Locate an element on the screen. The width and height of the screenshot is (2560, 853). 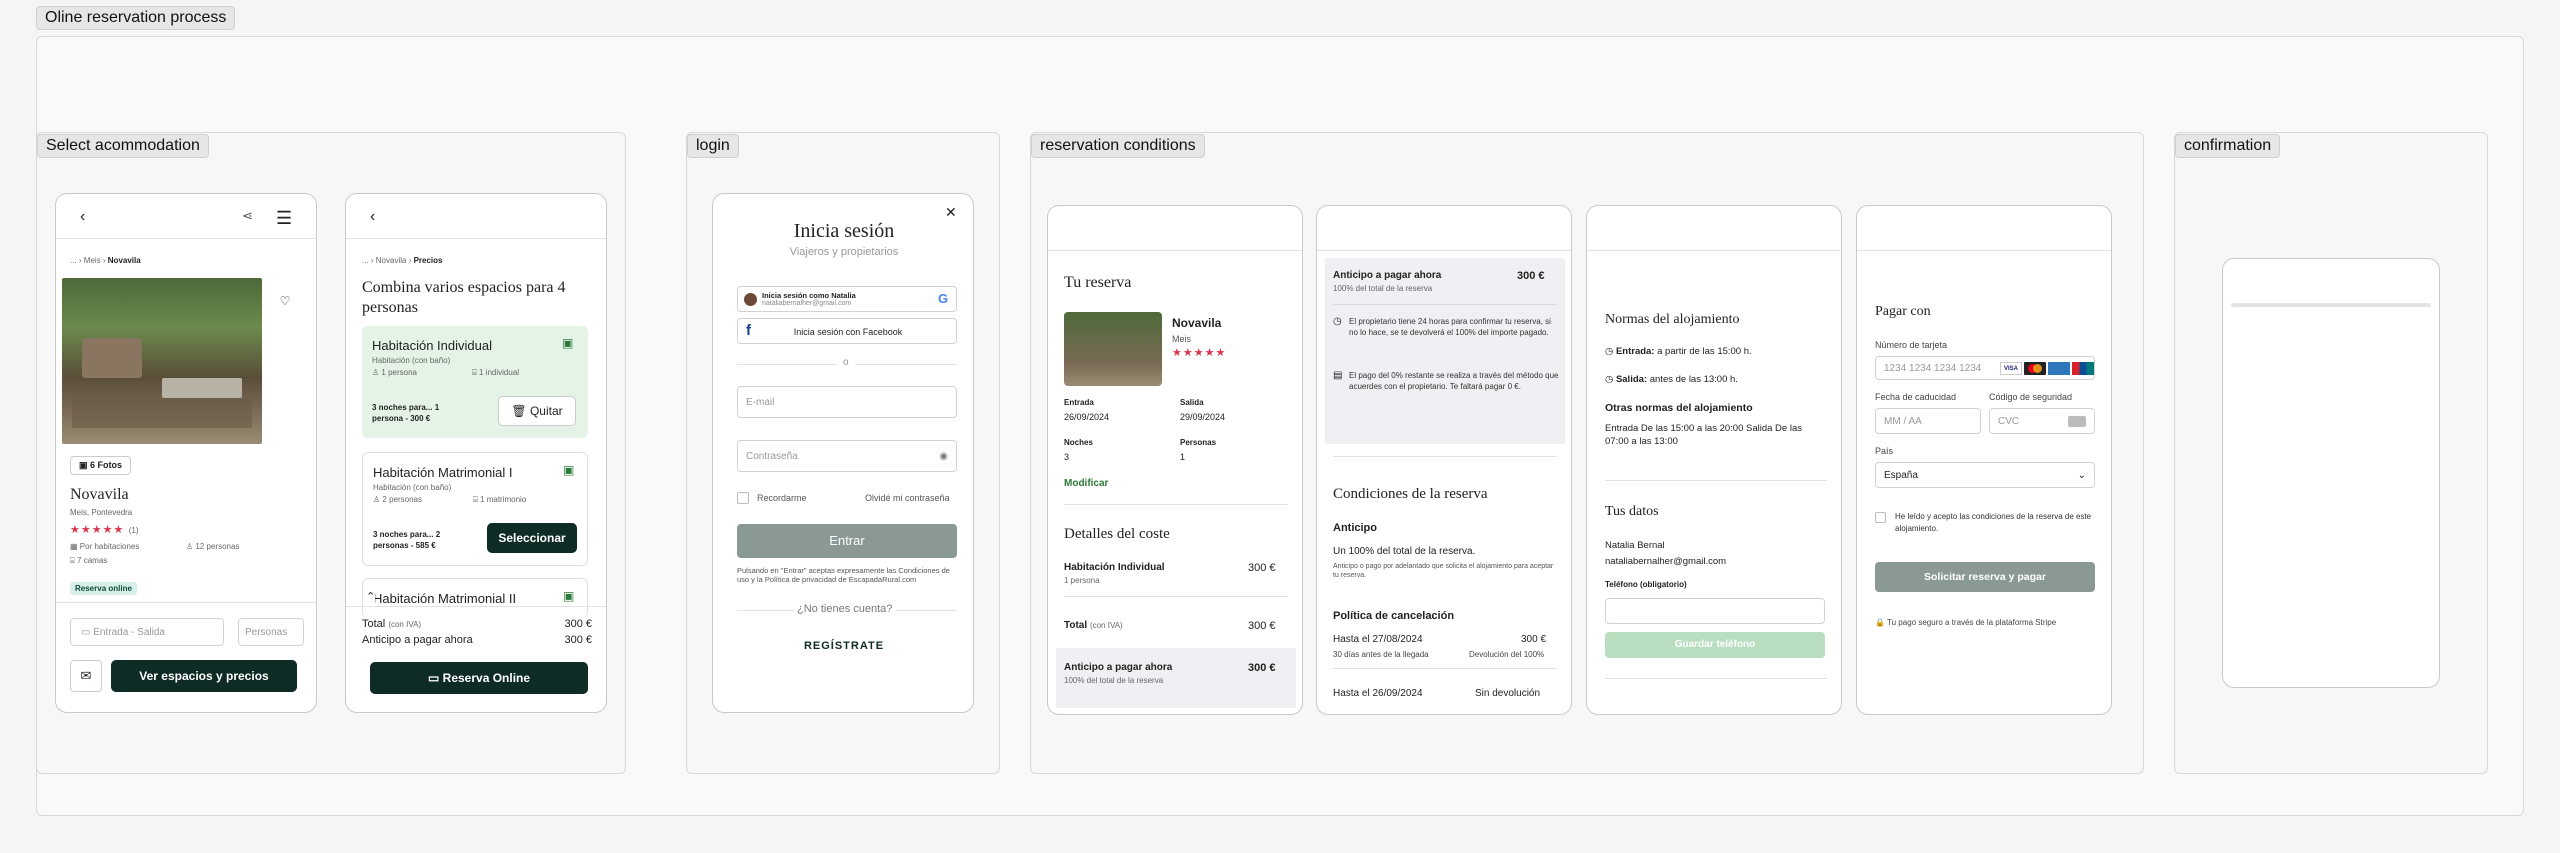
property-place: Meis is located at coordinates (1182, 339).